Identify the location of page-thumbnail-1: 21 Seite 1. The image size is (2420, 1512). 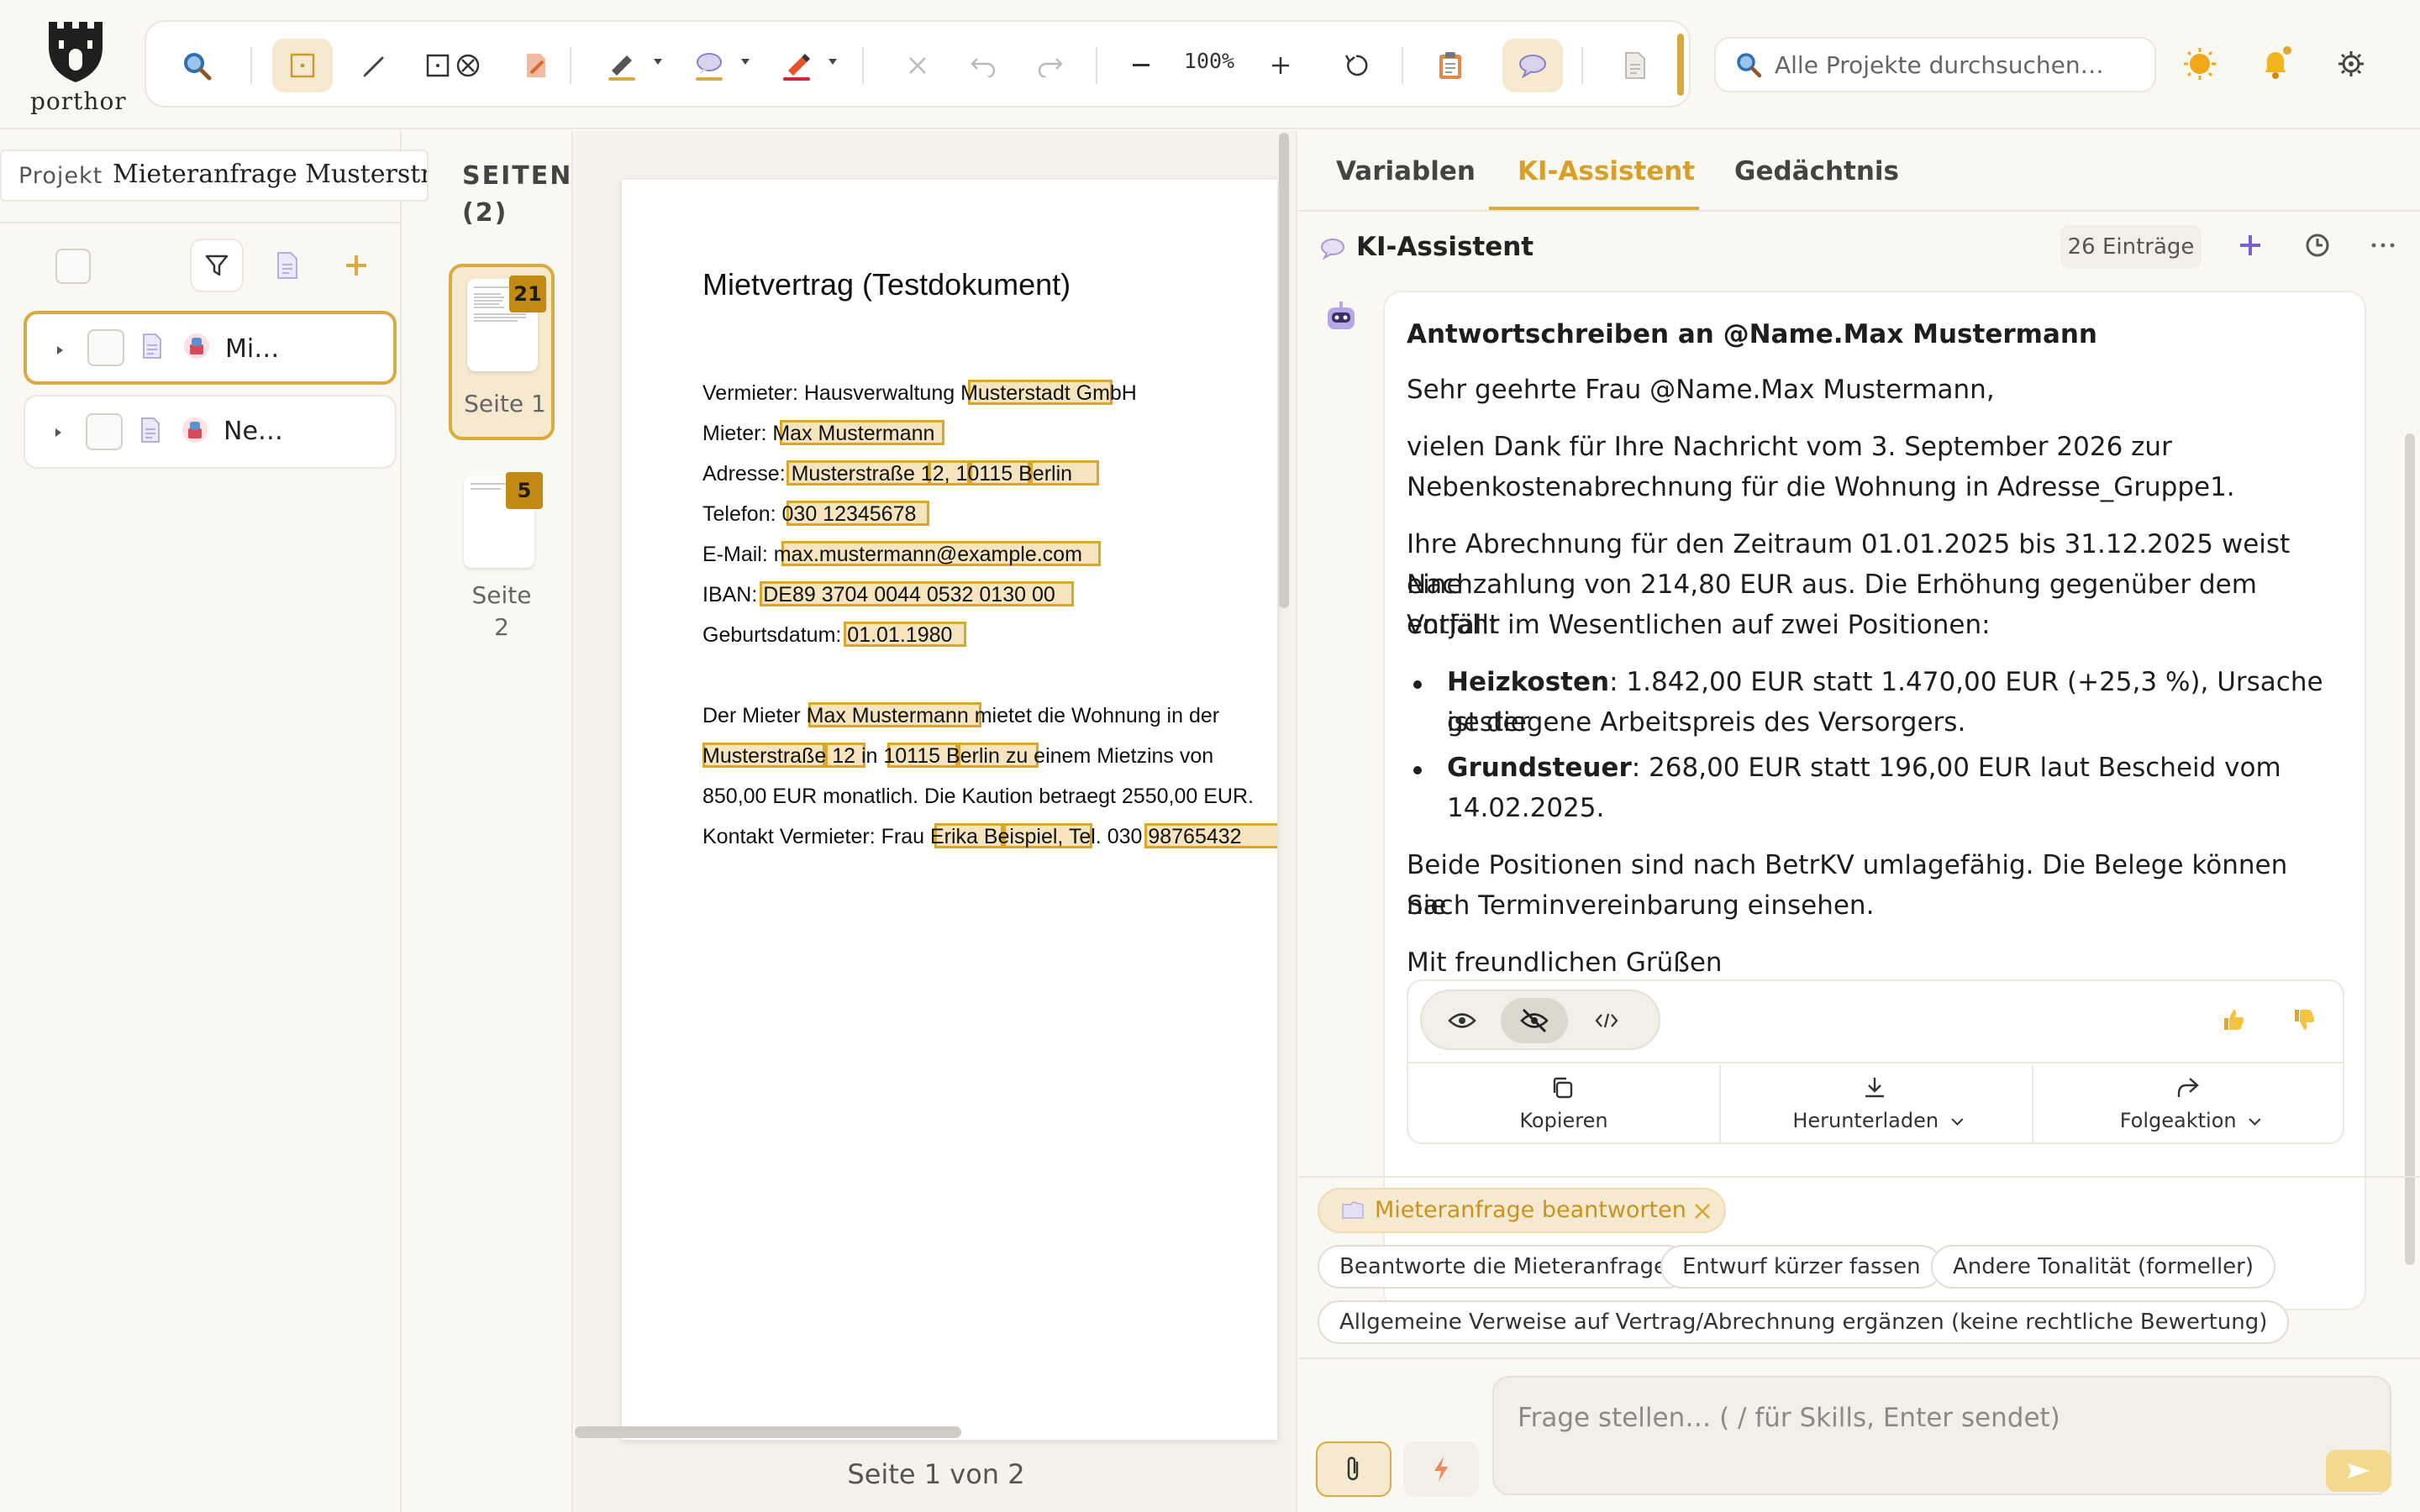
(502, 352).